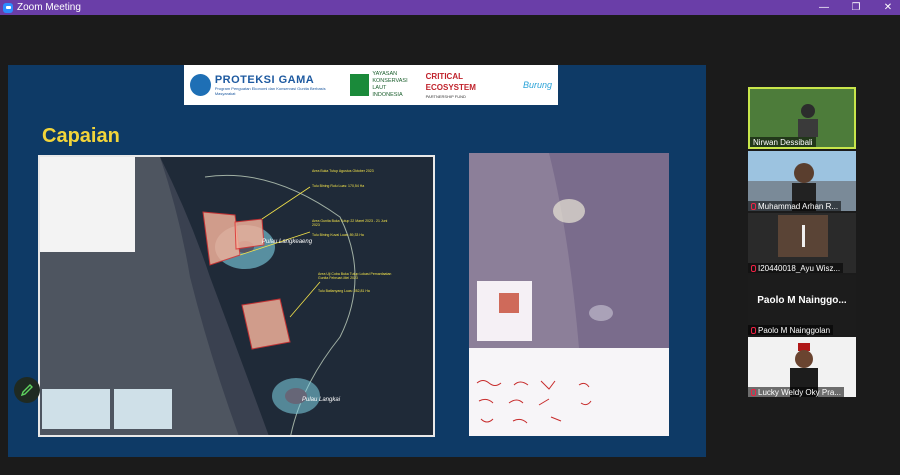  I want to click on map-label-island1: Pulau Langkeaeng, so click(287, 242).